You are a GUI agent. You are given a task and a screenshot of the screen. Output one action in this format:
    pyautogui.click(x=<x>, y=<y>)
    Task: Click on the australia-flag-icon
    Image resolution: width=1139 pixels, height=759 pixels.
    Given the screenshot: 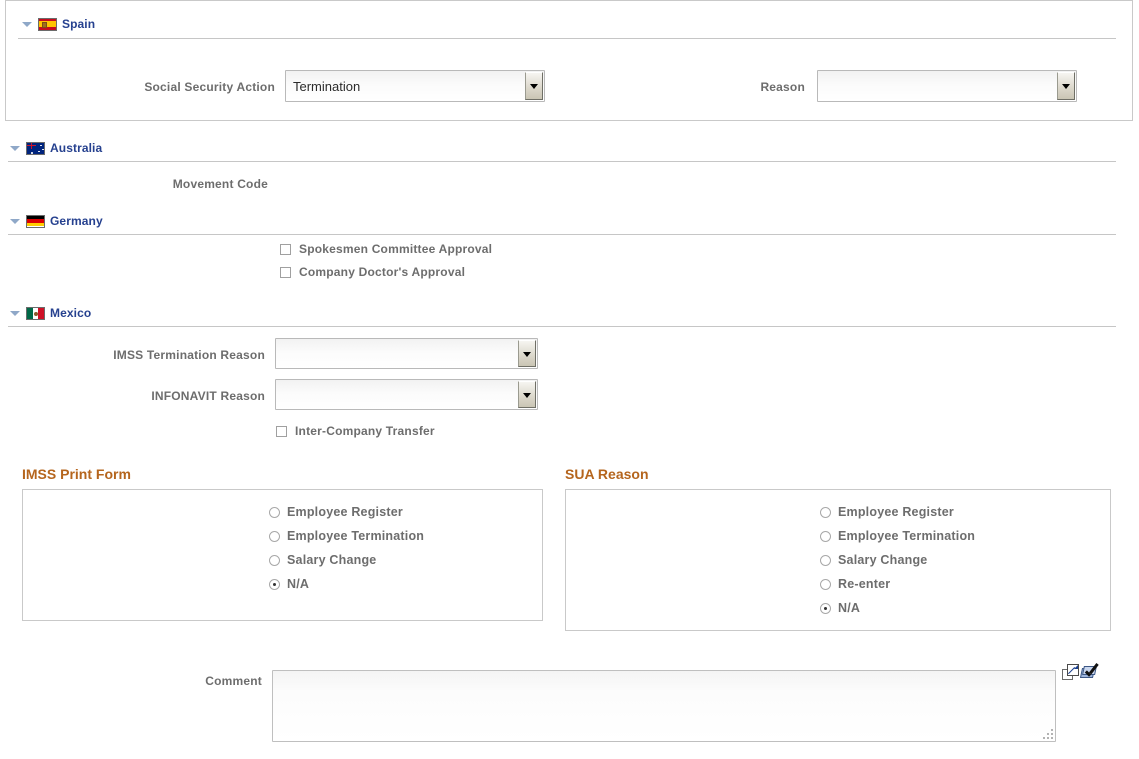 What is the action you would take?
    pyautogui.click(x=35, y=148)
    